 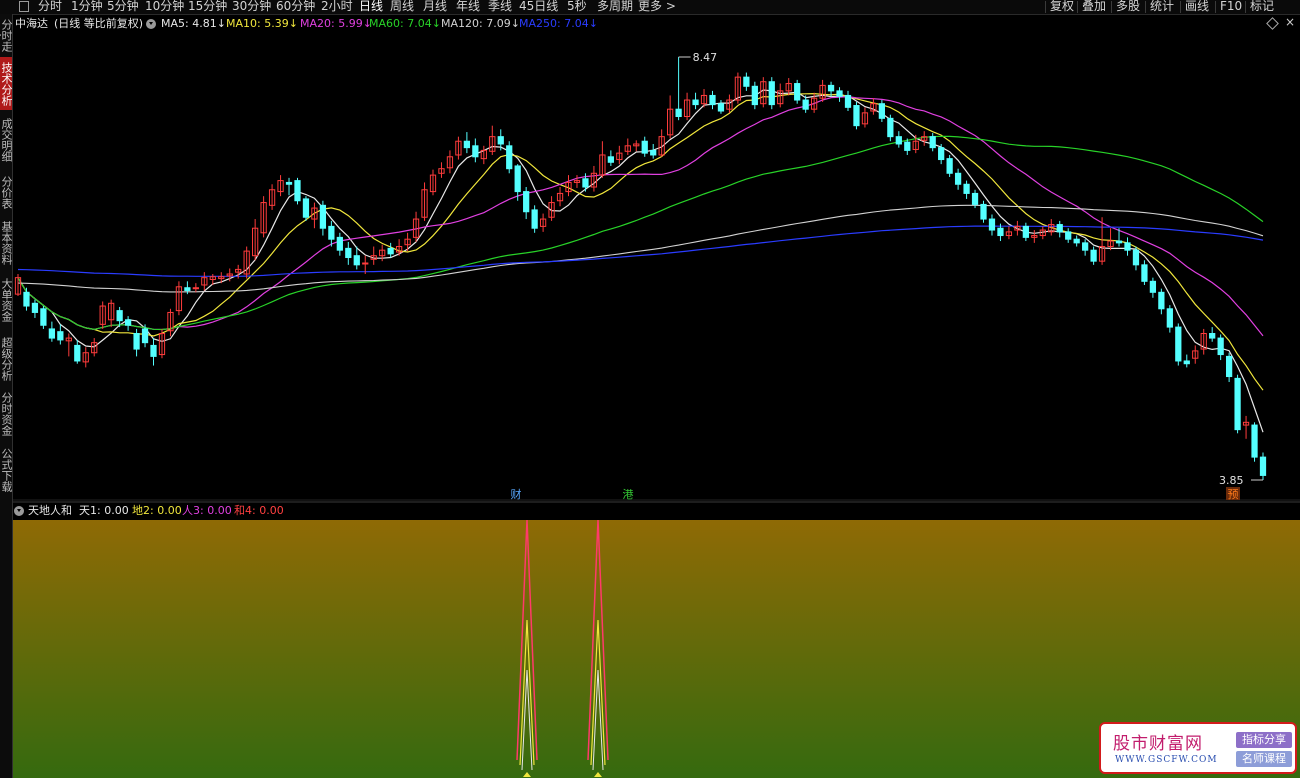 What do you see at coordinates (207, 510) in the screenshot?
I see `indicator-legend-item: 人3: 0.00` at bounding box center [207, 510].